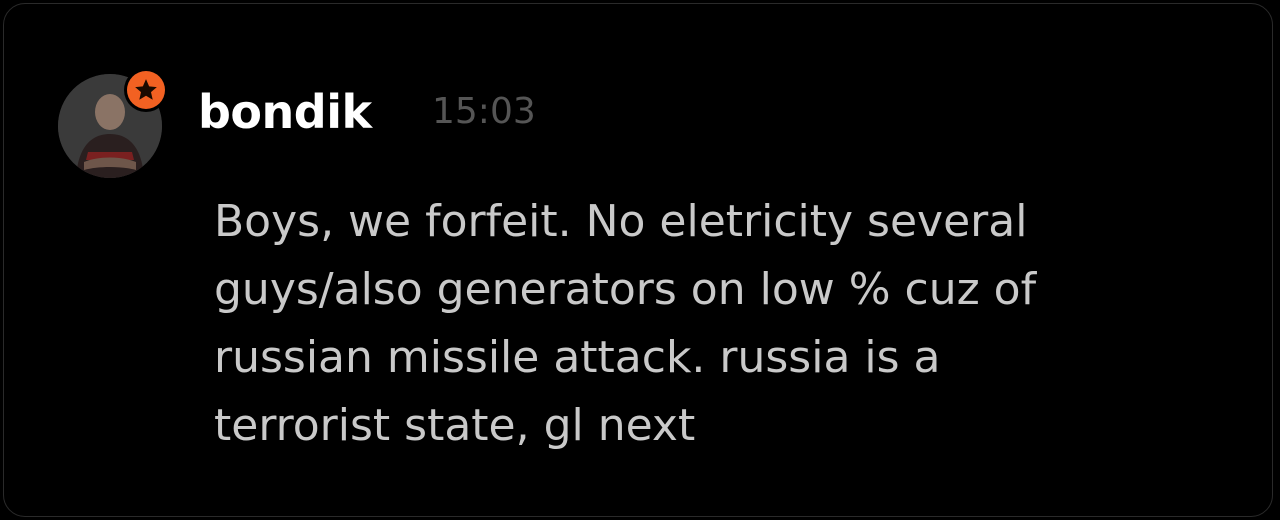 This screenshot has width=1280, height=520. I want to click on message-line: terrorist state, gl next, so click(455, 425).